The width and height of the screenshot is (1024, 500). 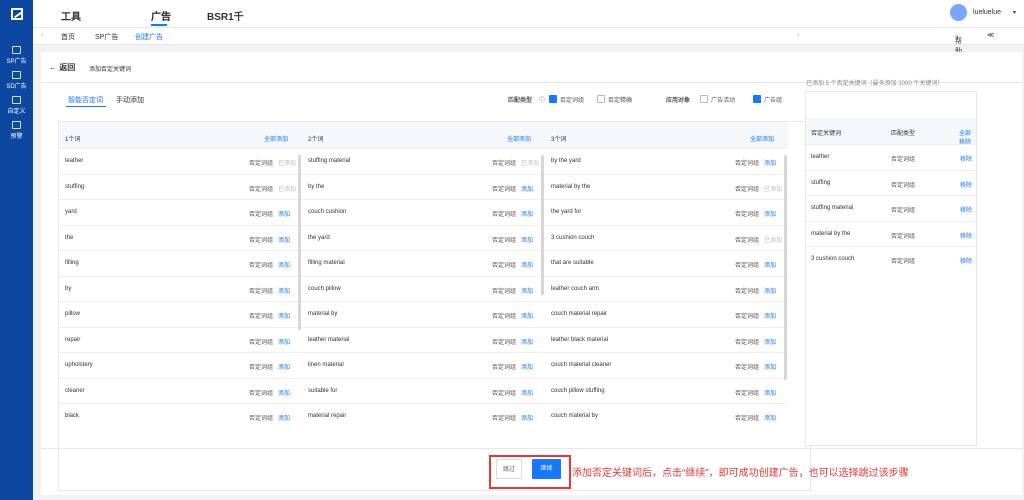 I want to click on breadcrumb-create-ad: 创建广告, so click(x=149, y=37).